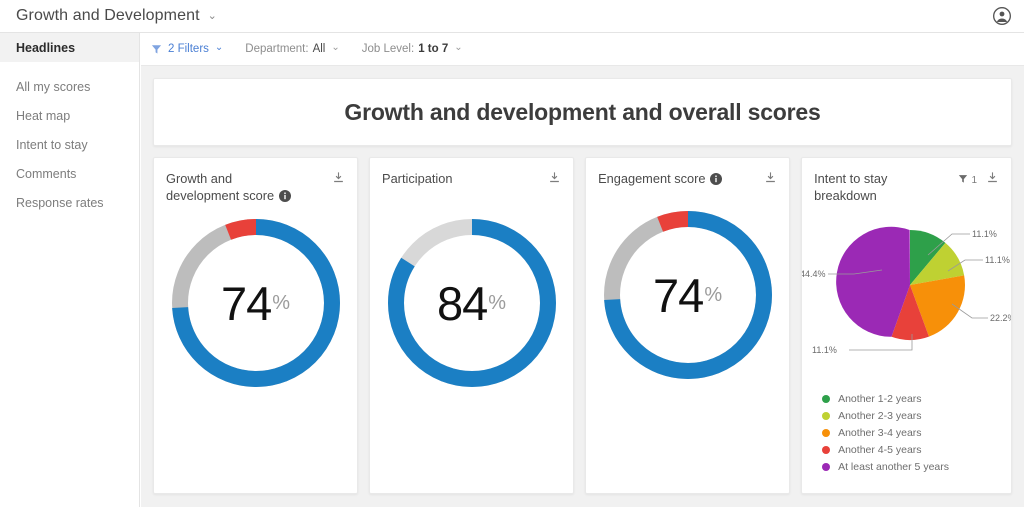 This screenshot has height=507, width=1024. What do you see at coordinates (60, 202) in the screenshot?
I see `sidebar-item-label: Response rates` at bounding box center [60, 202].